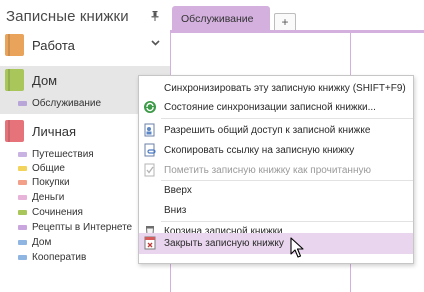  I want to click on close-notebook-icon, so click(150, 243).